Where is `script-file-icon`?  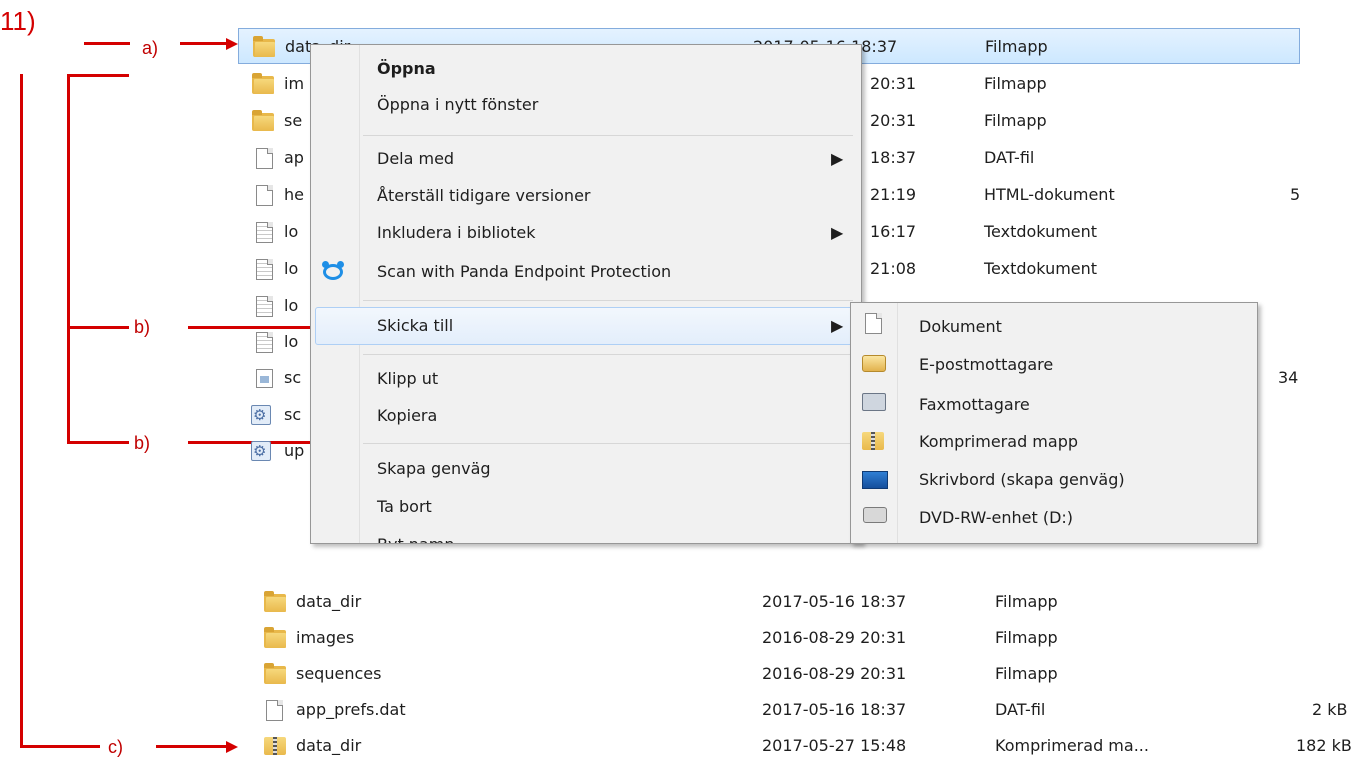 script-file-icon is located at coordinates (261, 415).